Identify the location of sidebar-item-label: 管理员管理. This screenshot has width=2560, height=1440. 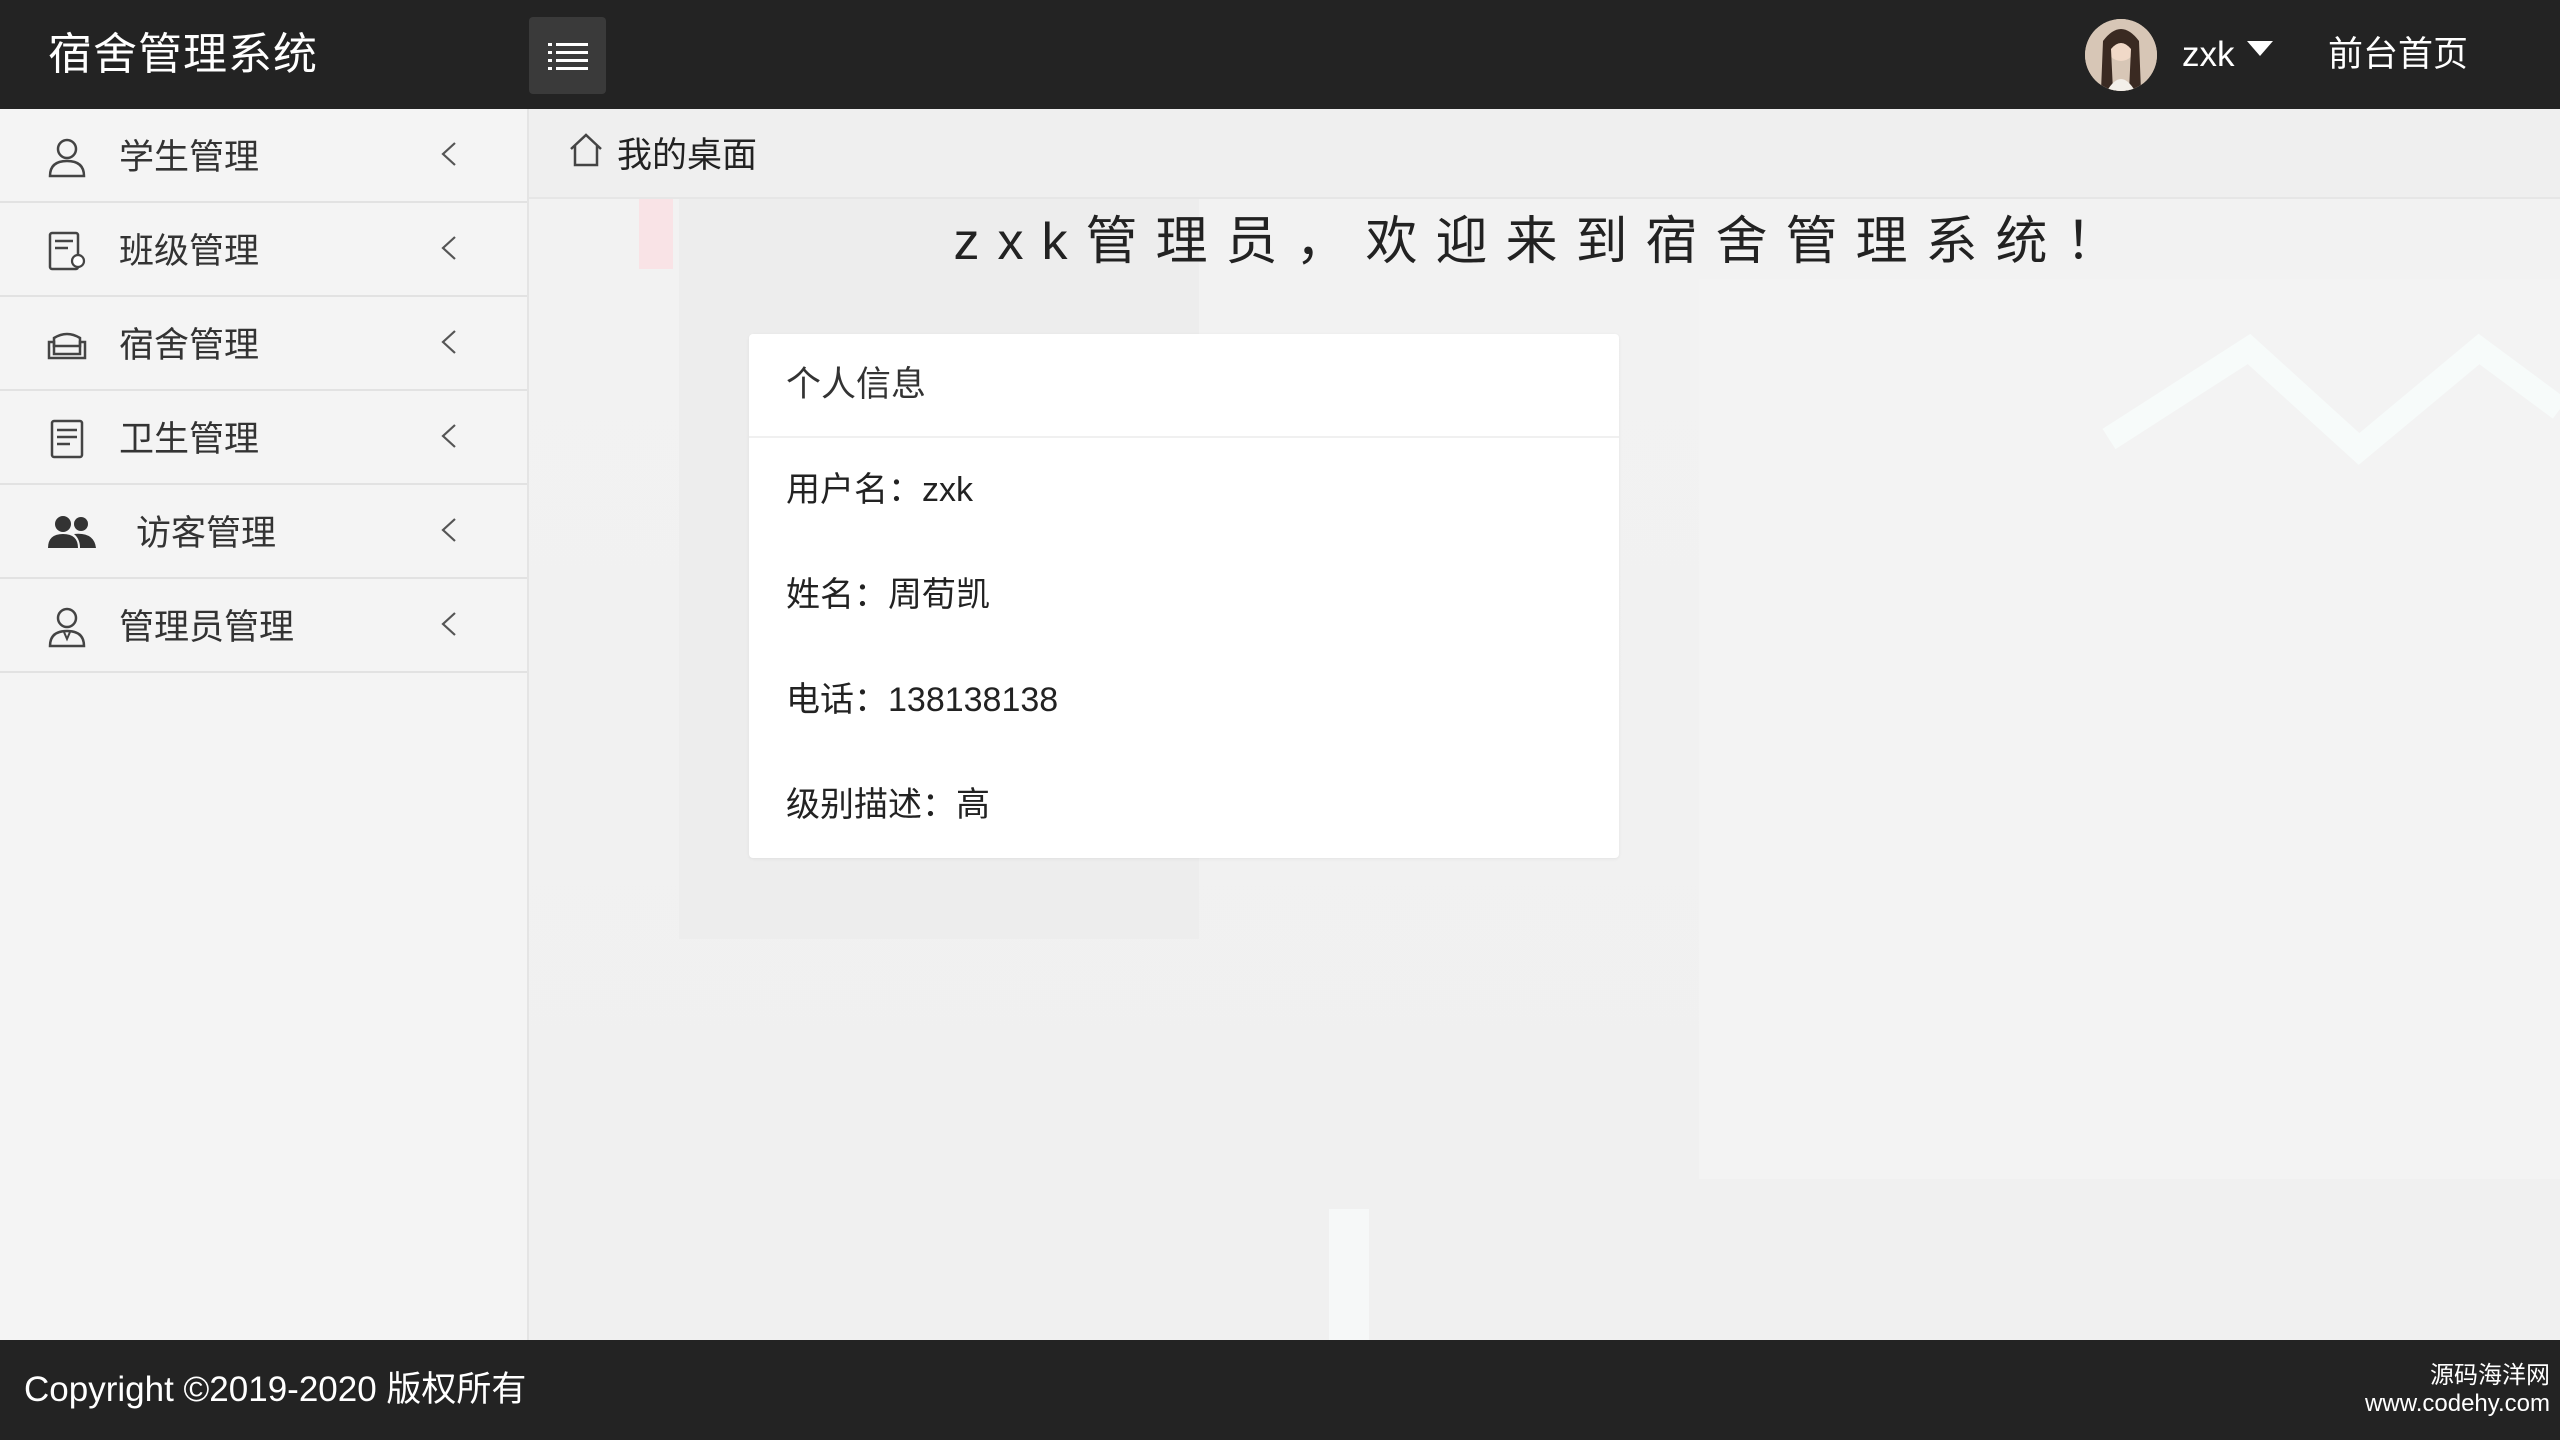
(207, 627).